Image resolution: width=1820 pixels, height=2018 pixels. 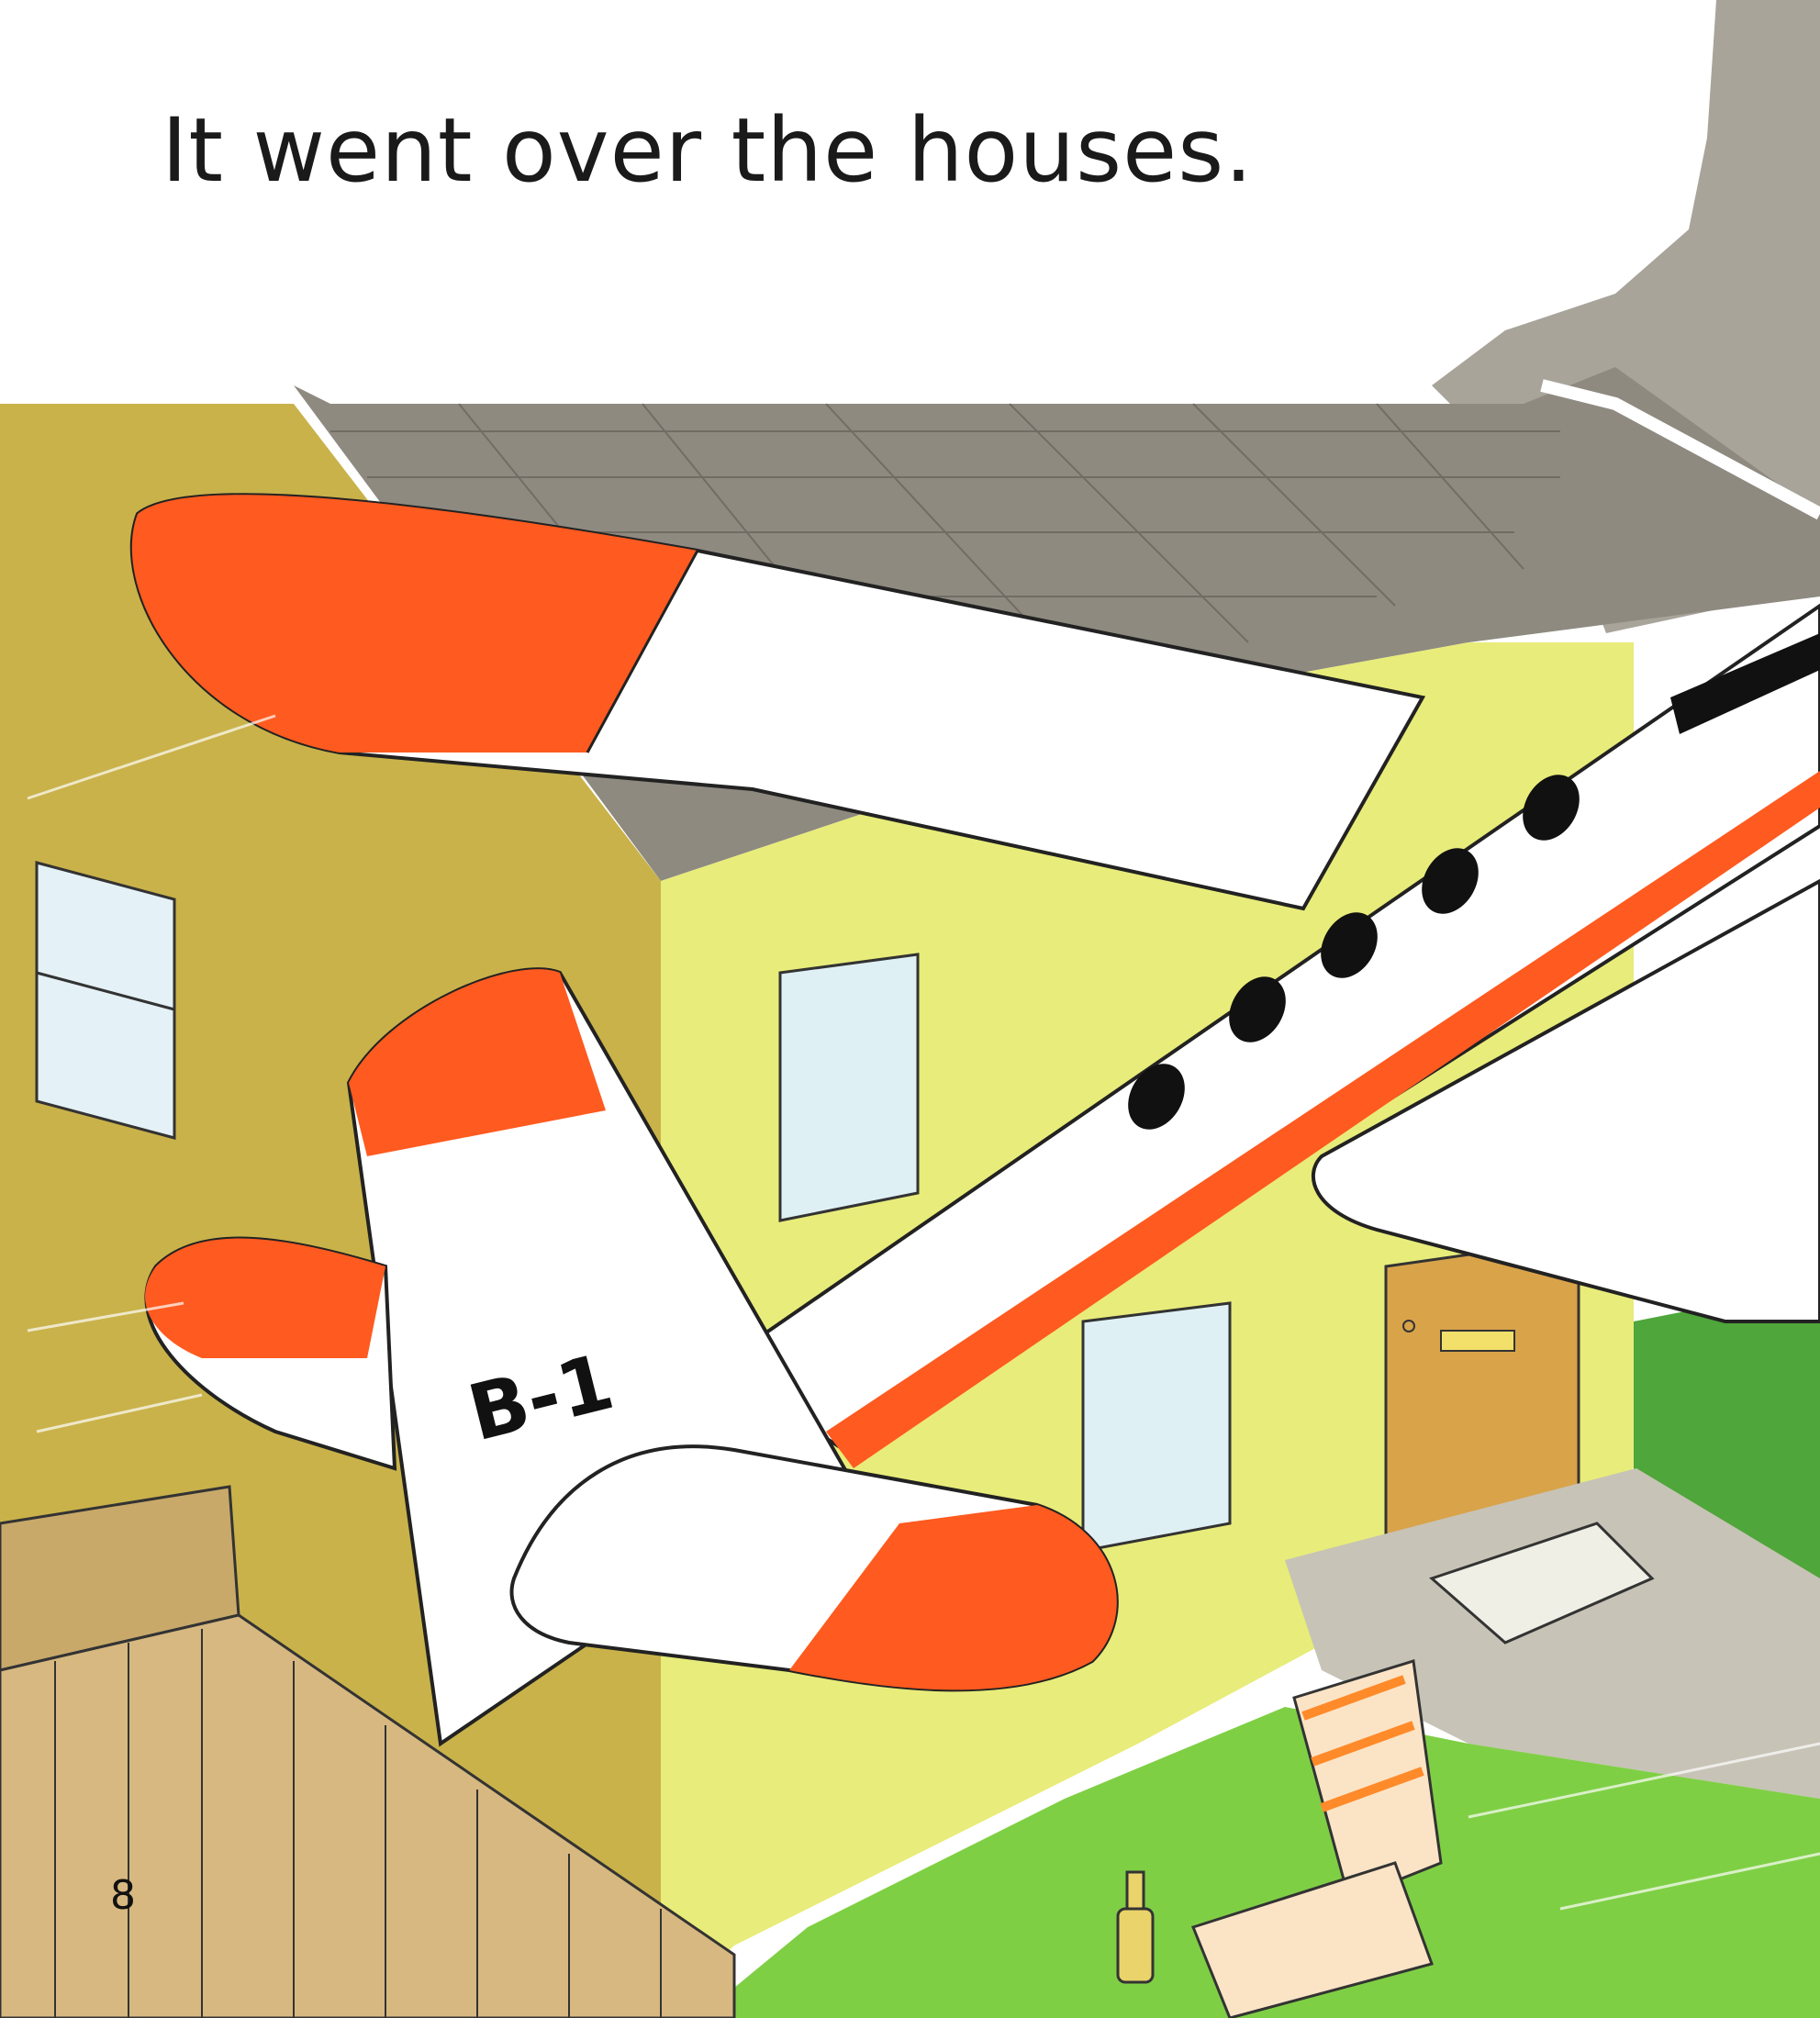 I want to click on letterbox, so click(x=1477, y=1341).